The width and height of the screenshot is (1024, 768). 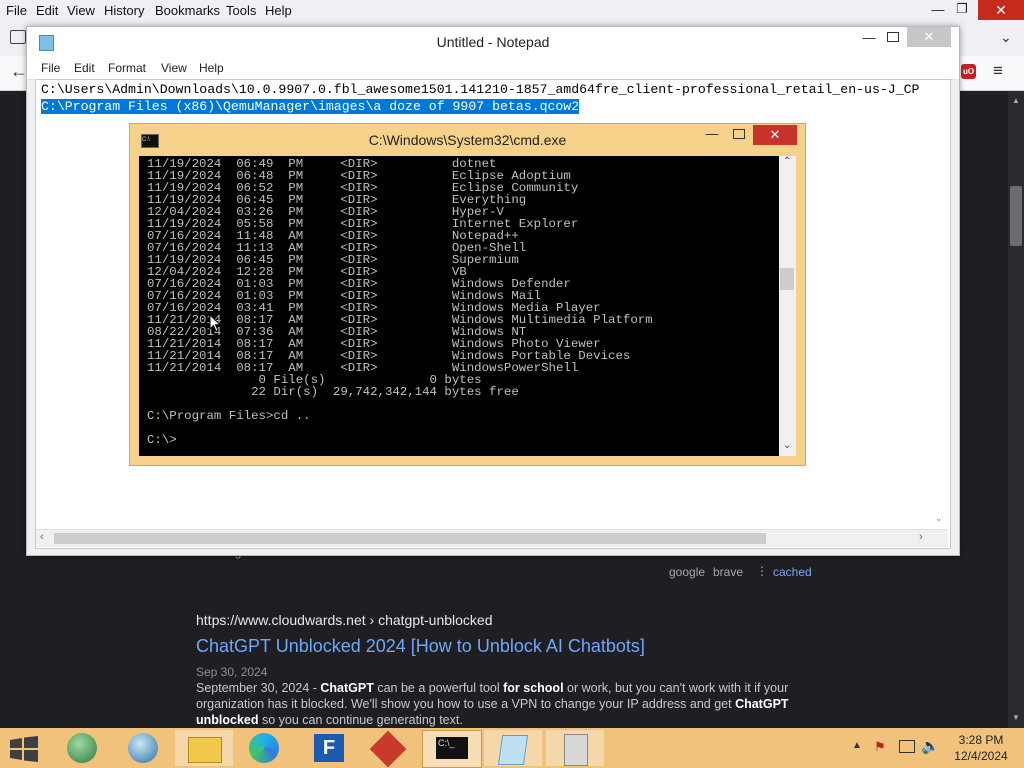 What do you see at coordinates (1016, 409) in the screenshot?
I see `page-scrollbar: ▲ ▼` at bounding box center [1016, 409].